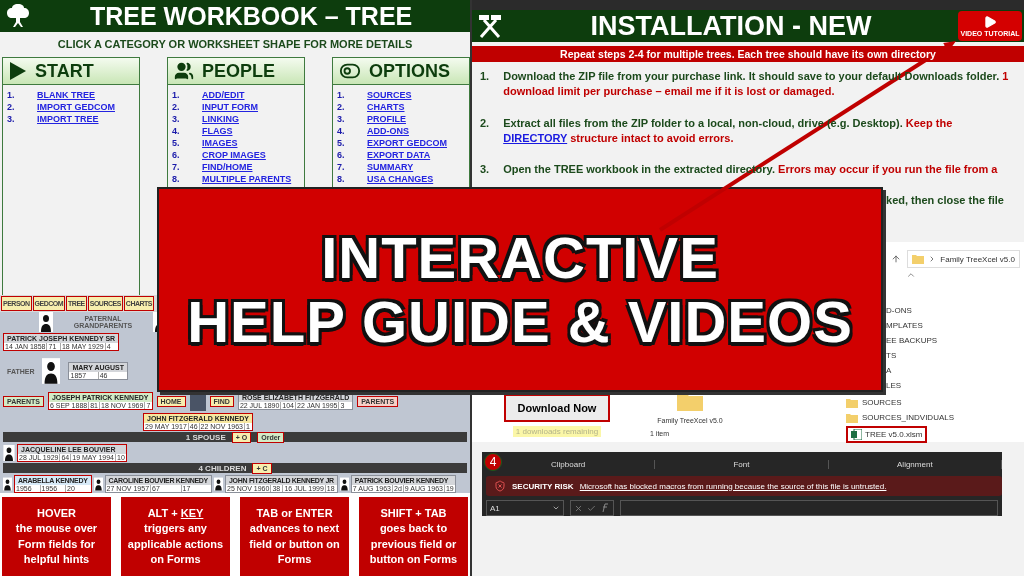 This screenshot has width=1024, height=576. I want to click on hint-text: triggers any applicable actions on Forms, so click(175, 544).